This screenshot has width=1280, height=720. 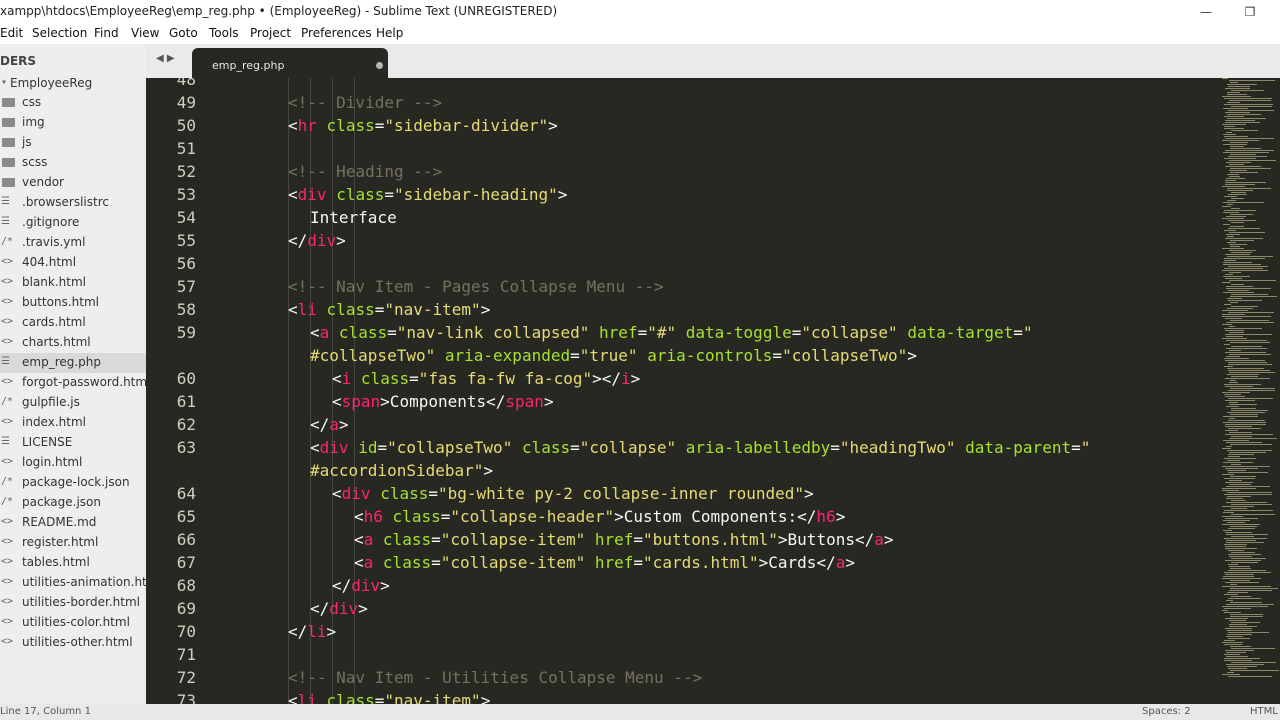 What do you see at coordinates (73, 443) in the screenshot?
I see `sidebar-item: ☰ LICENSE` at bounding box center [73, 443].